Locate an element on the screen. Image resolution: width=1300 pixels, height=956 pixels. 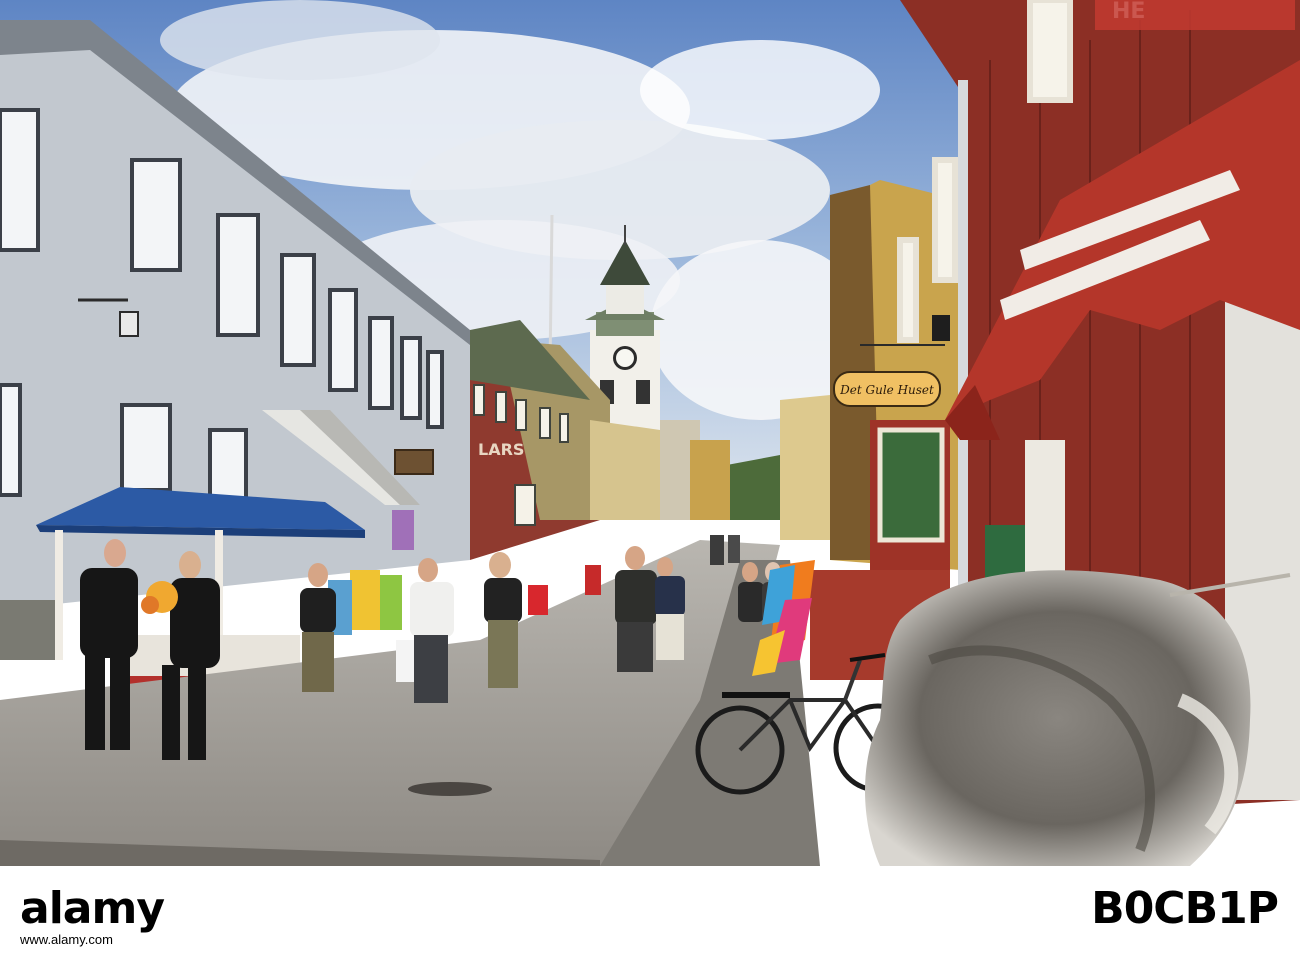
alamy-logo: alamy is located at coordinates (92, 908).